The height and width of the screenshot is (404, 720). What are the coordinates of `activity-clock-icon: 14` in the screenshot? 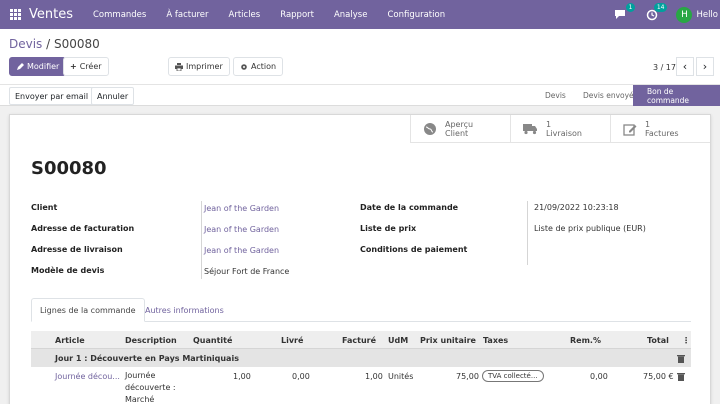 It's located at (656, 12).